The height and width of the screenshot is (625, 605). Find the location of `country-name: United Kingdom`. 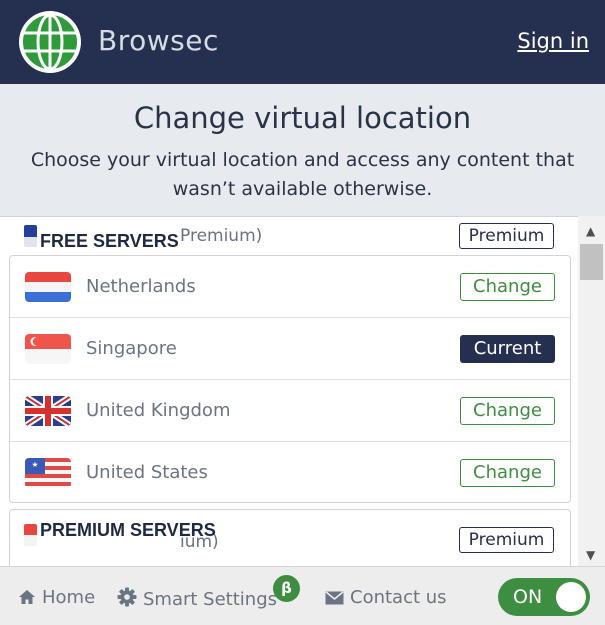

country-name: United Kingdom is located at coordinates (158, 410).